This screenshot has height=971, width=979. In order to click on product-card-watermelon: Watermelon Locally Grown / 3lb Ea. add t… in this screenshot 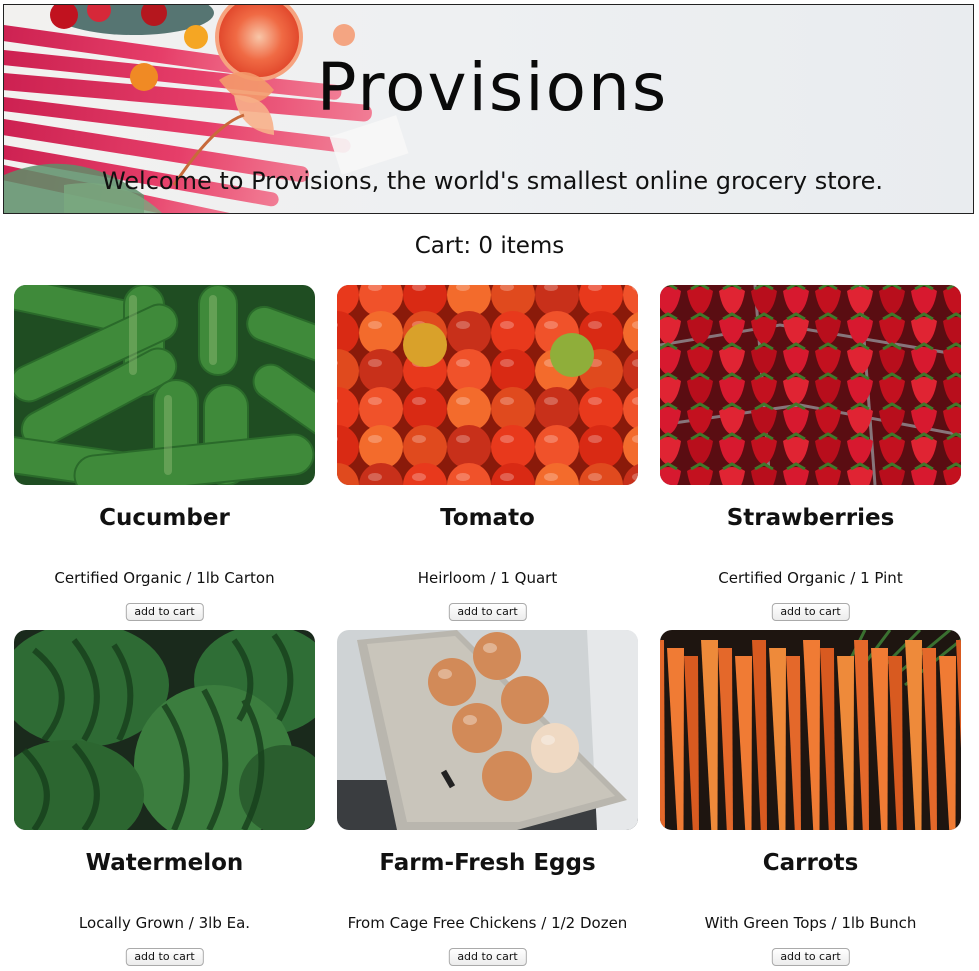, I will do `click(164, 800)`.